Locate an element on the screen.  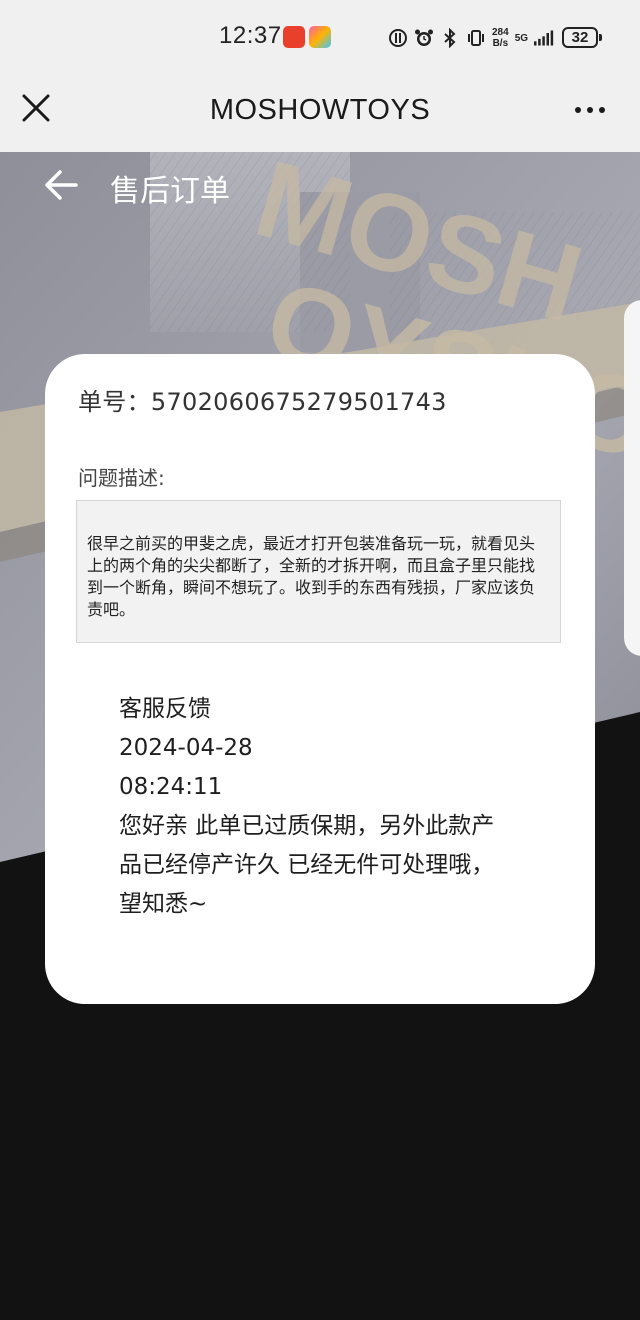
status-bar: 12:37 284 B/s 5G 32 is located at coordinates (320, 36).